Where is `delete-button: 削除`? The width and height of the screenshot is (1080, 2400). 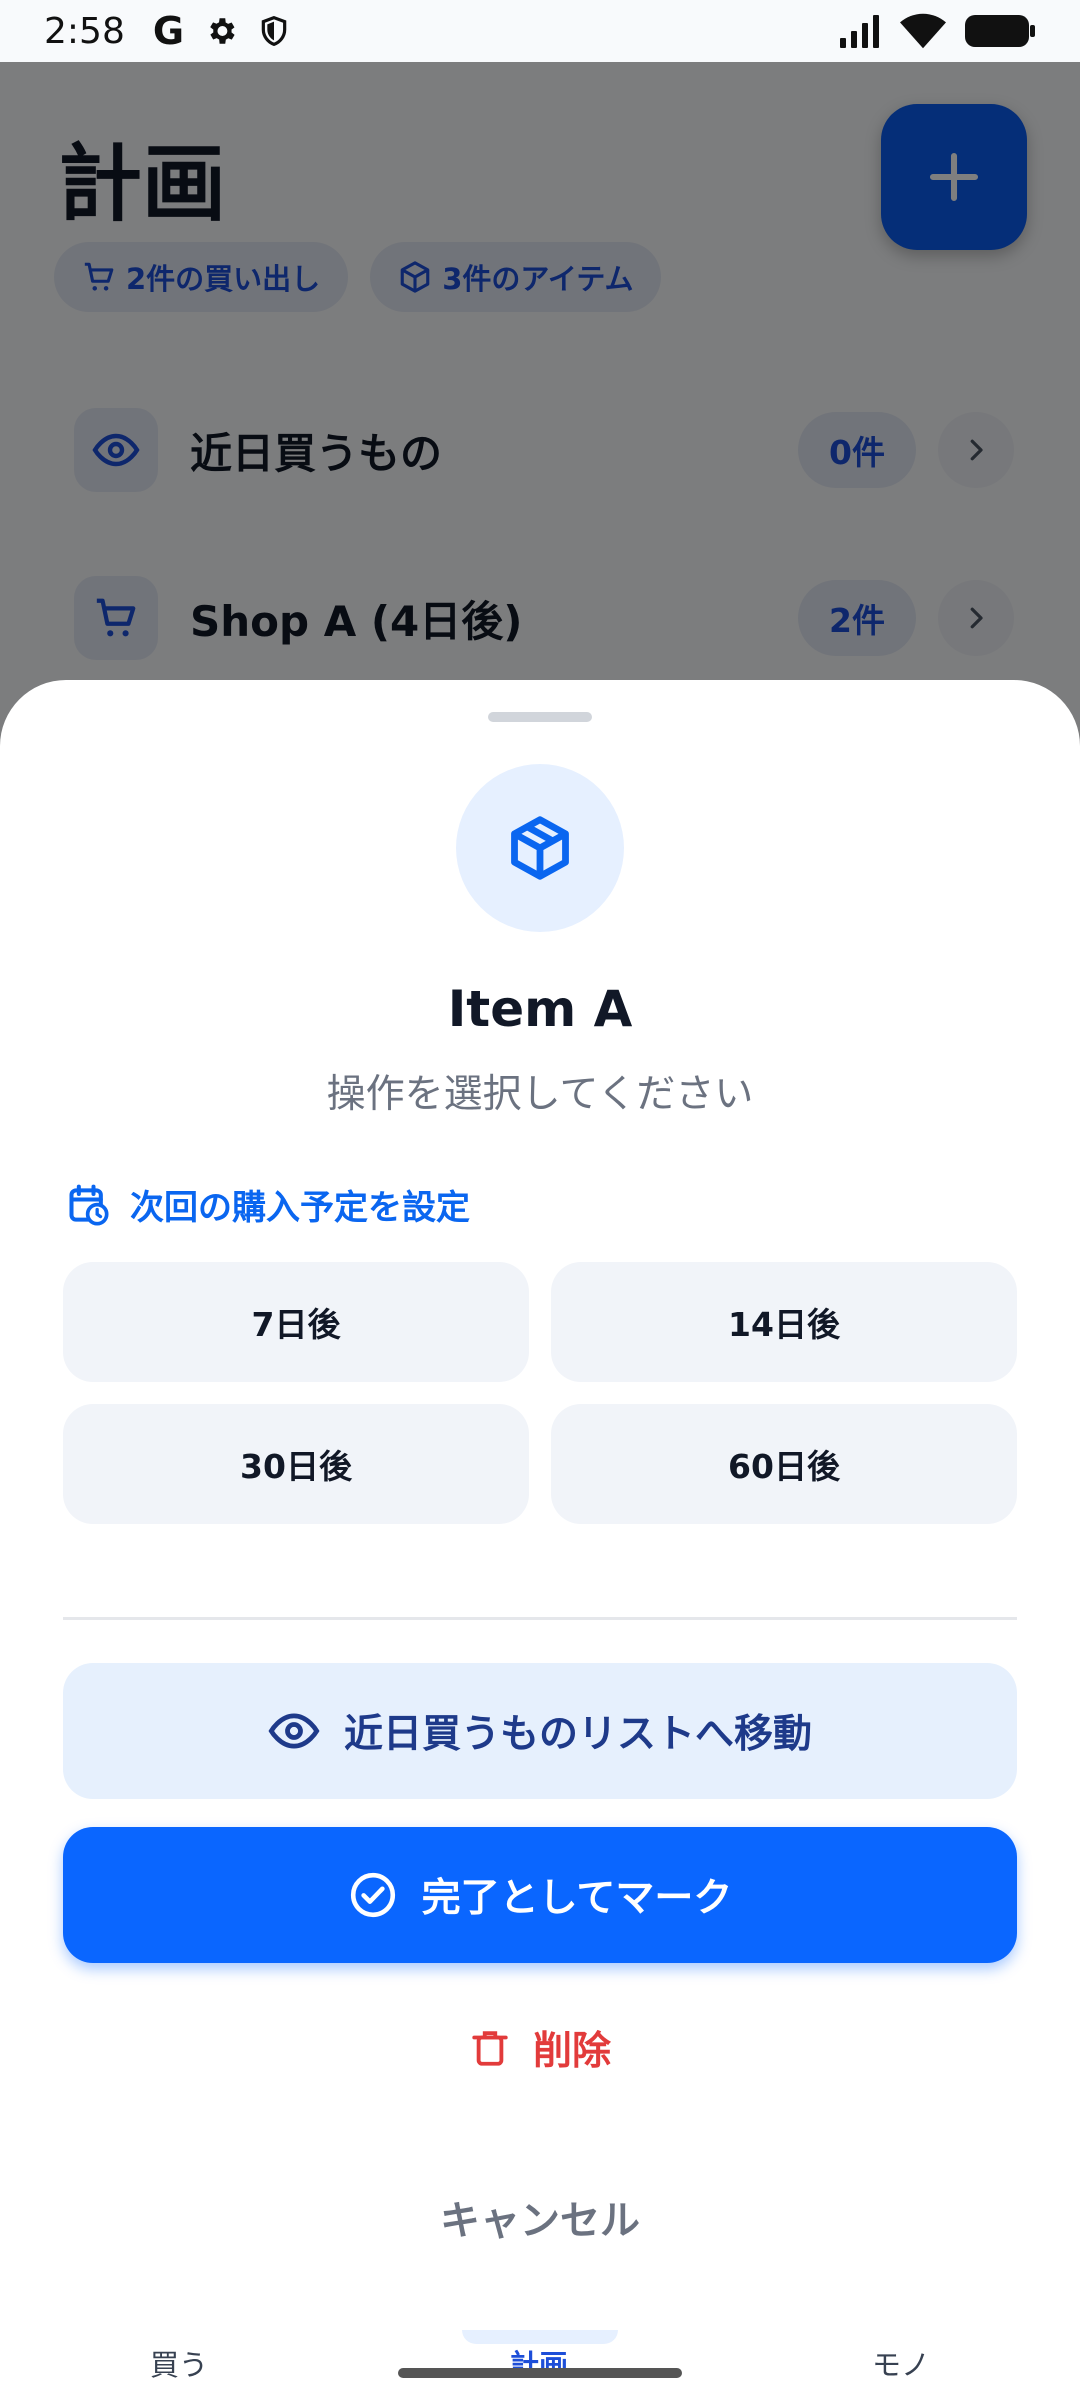
delete-button: 削除 is located at coordinates (540, 2048).